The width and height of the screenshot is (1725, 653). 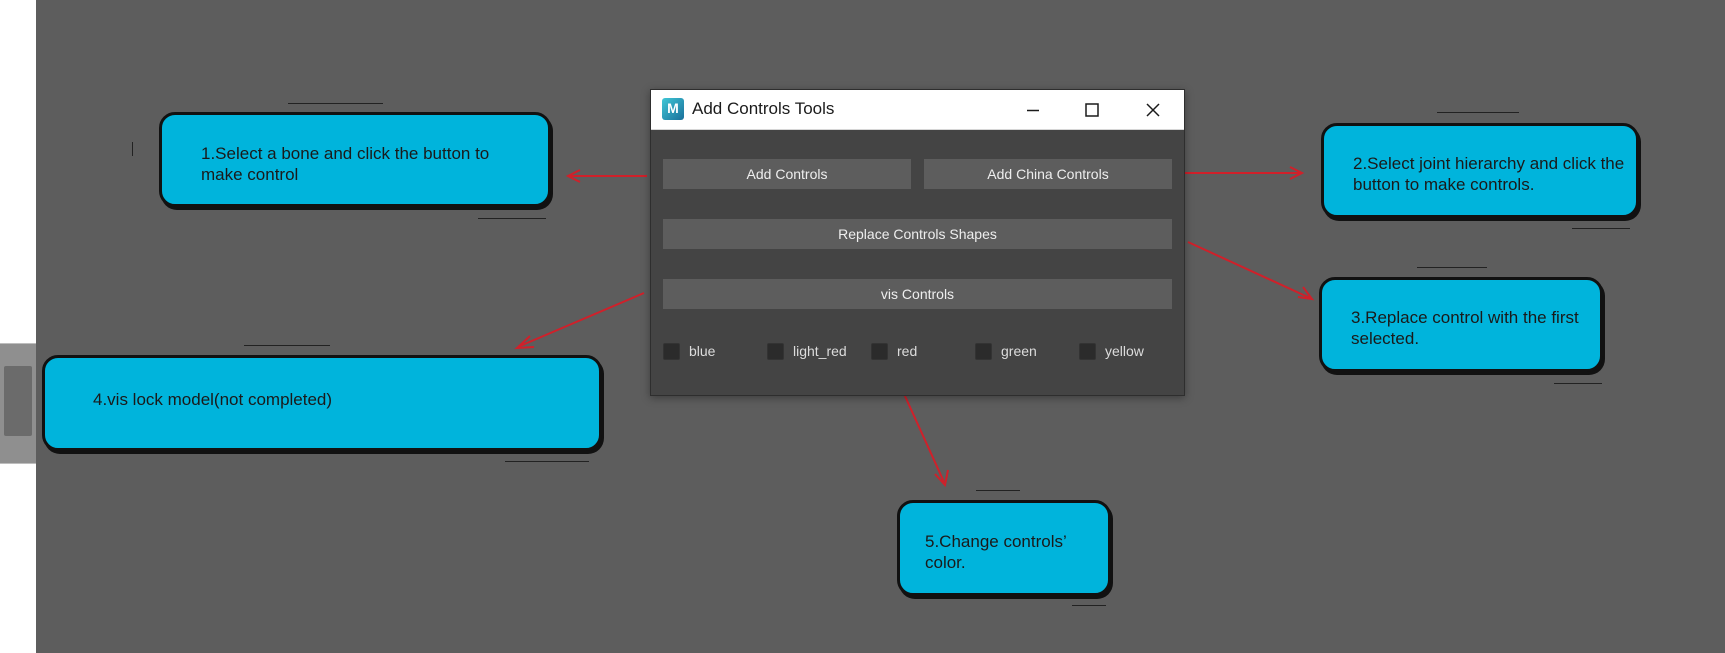 I want to click on callout-5-text: 5.Change controls’ color., so click(x=996, y=552).